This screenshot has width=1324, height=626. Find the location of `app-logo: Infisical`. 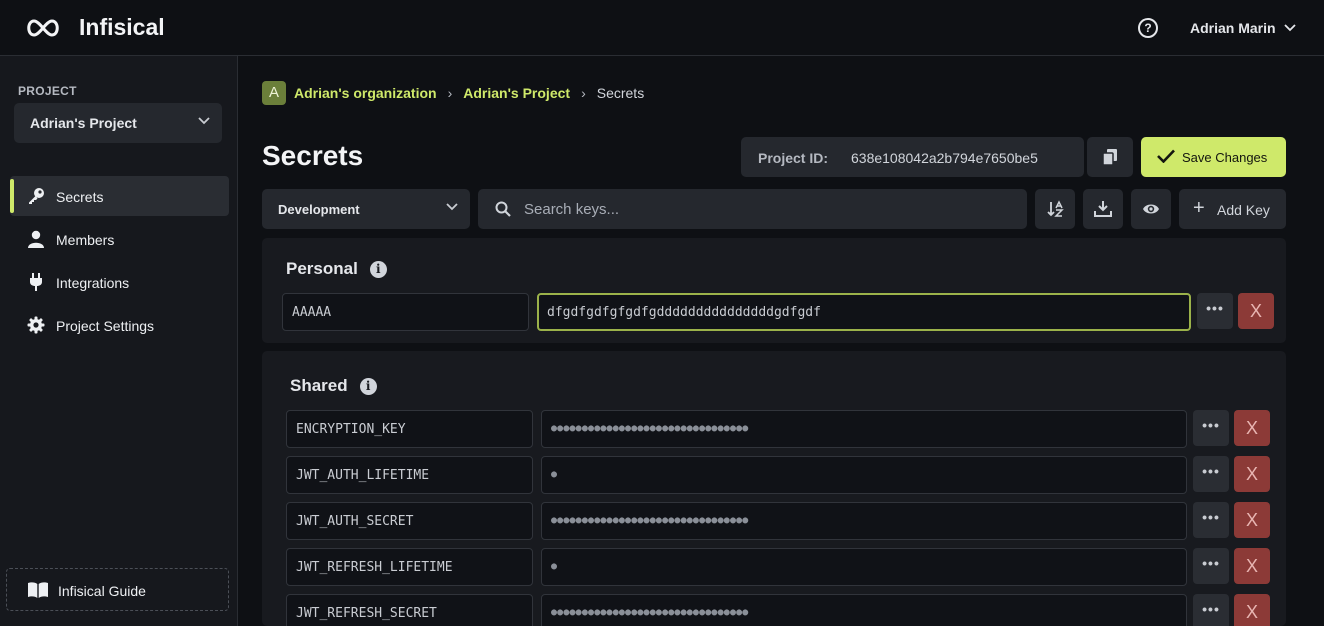

app-logo: Infisical is located at coordinates (94, 27).